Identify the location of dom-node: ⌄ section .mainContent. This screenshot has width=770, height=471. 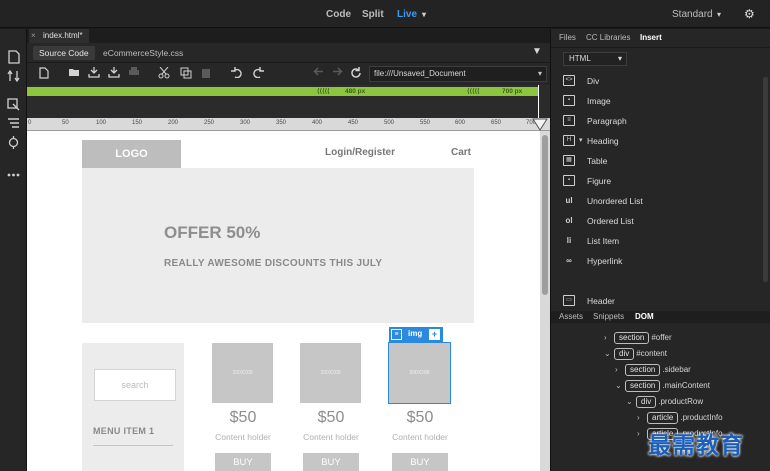
(662, 387).